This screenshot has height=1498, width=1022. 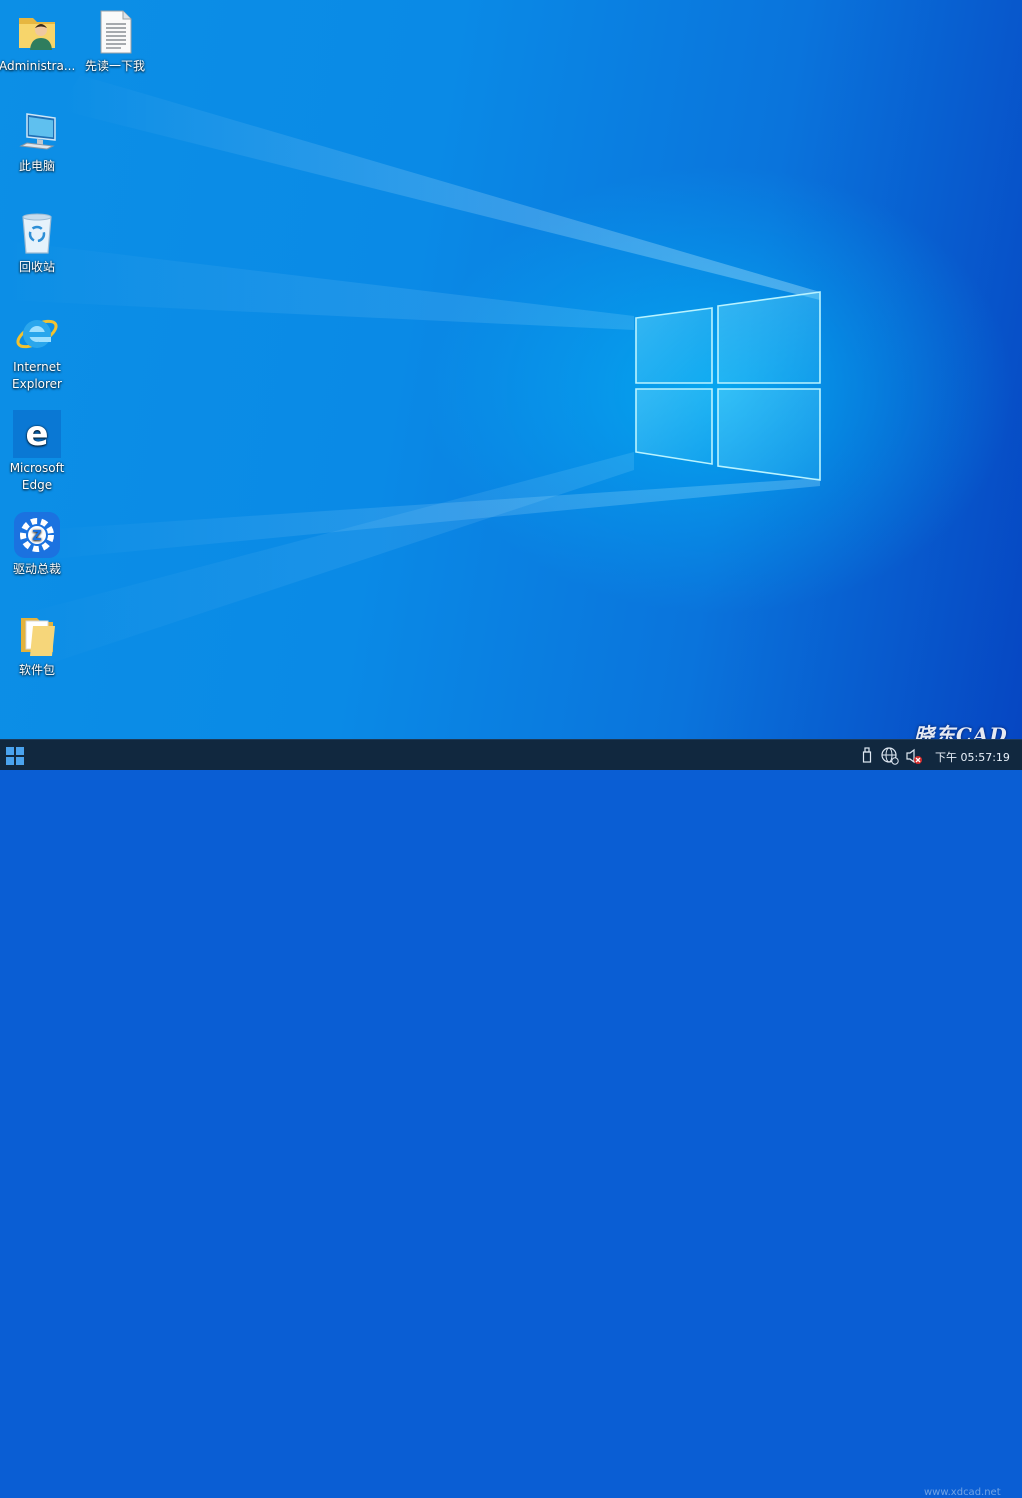 I want to click on desktop-icon-label: 先读一下我, so click(x=114, y=66).